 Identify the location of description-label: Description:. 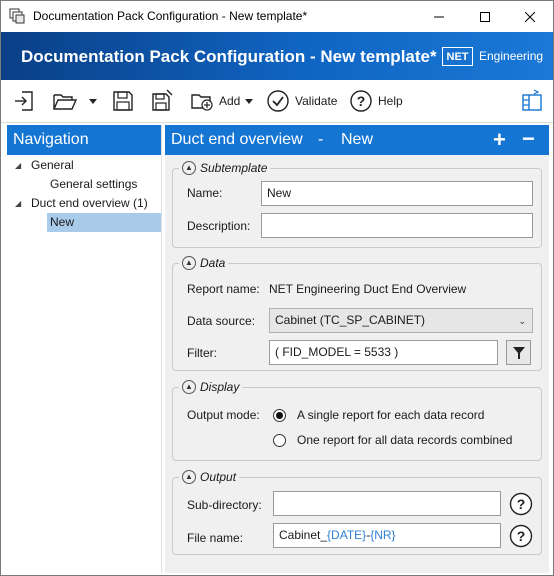
(219, 226).